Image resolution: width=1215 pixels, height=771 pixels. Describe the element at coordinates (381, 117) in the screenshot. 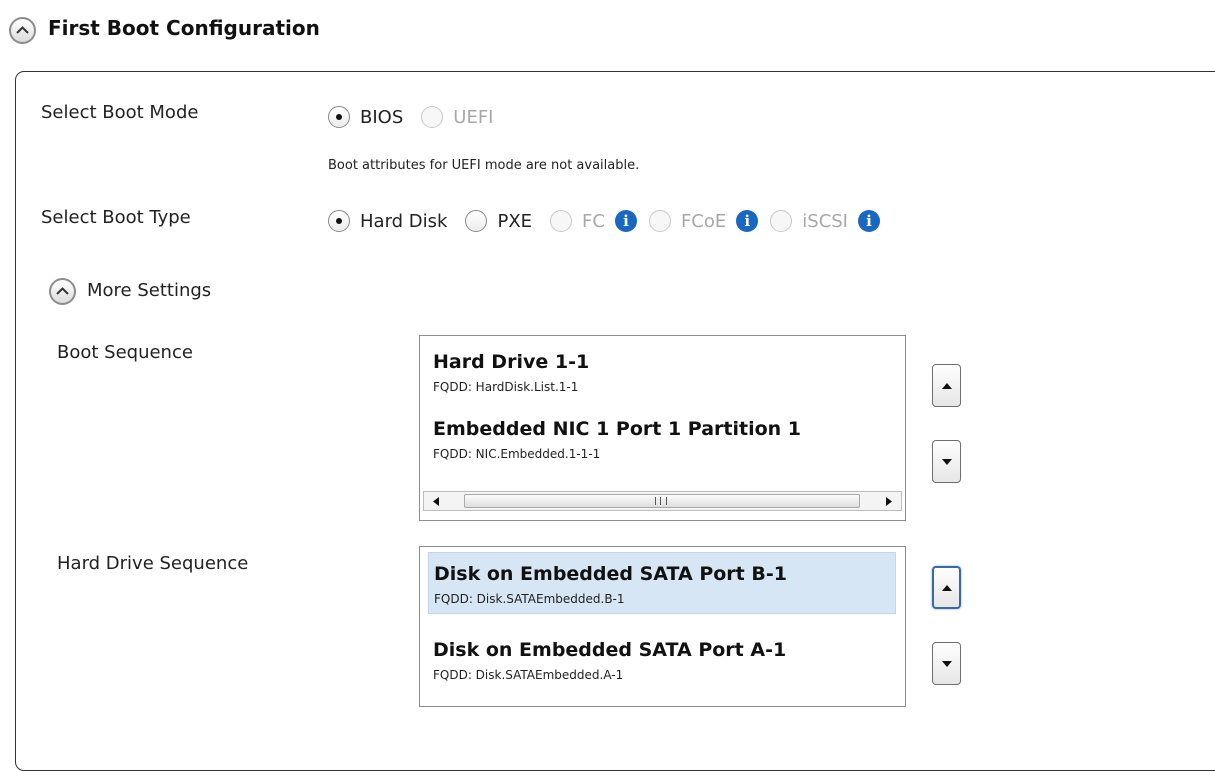

I see `radio-bios-label: BIOS` at that location.